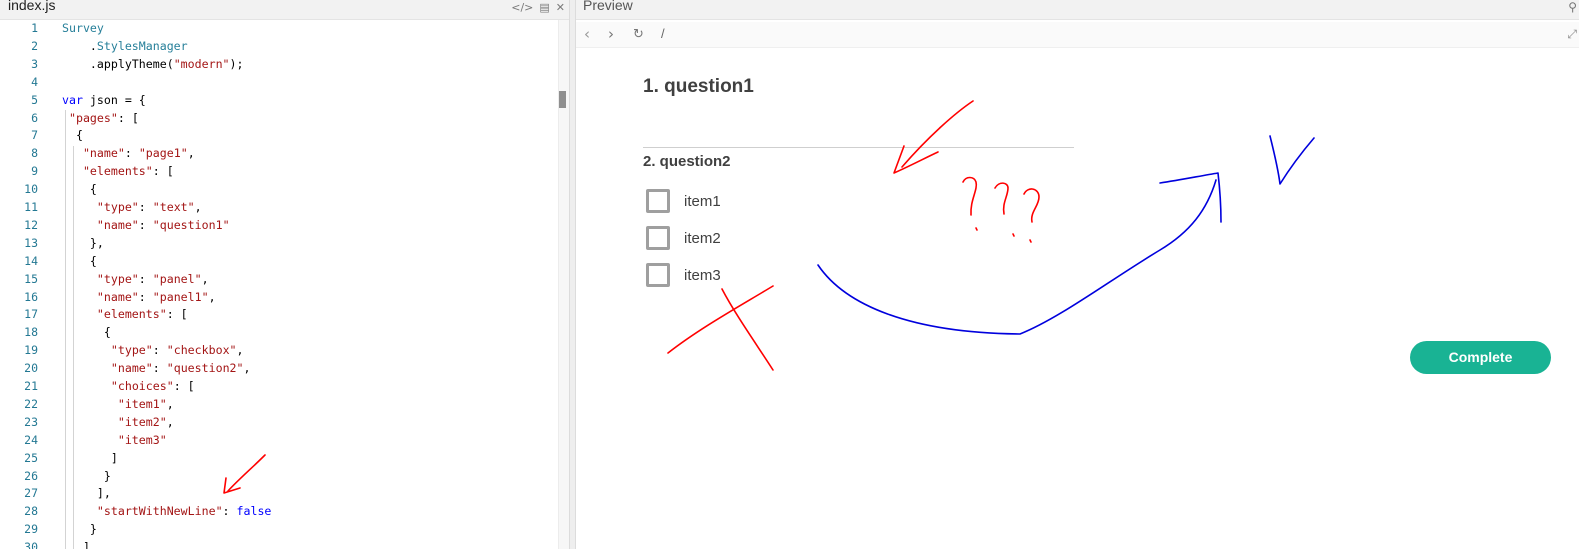 The image size is (1579, 549). What do you see at coordinates (31, 278) in the screenshot?
I see `line-number: 15` at bounding box center [31, 278].